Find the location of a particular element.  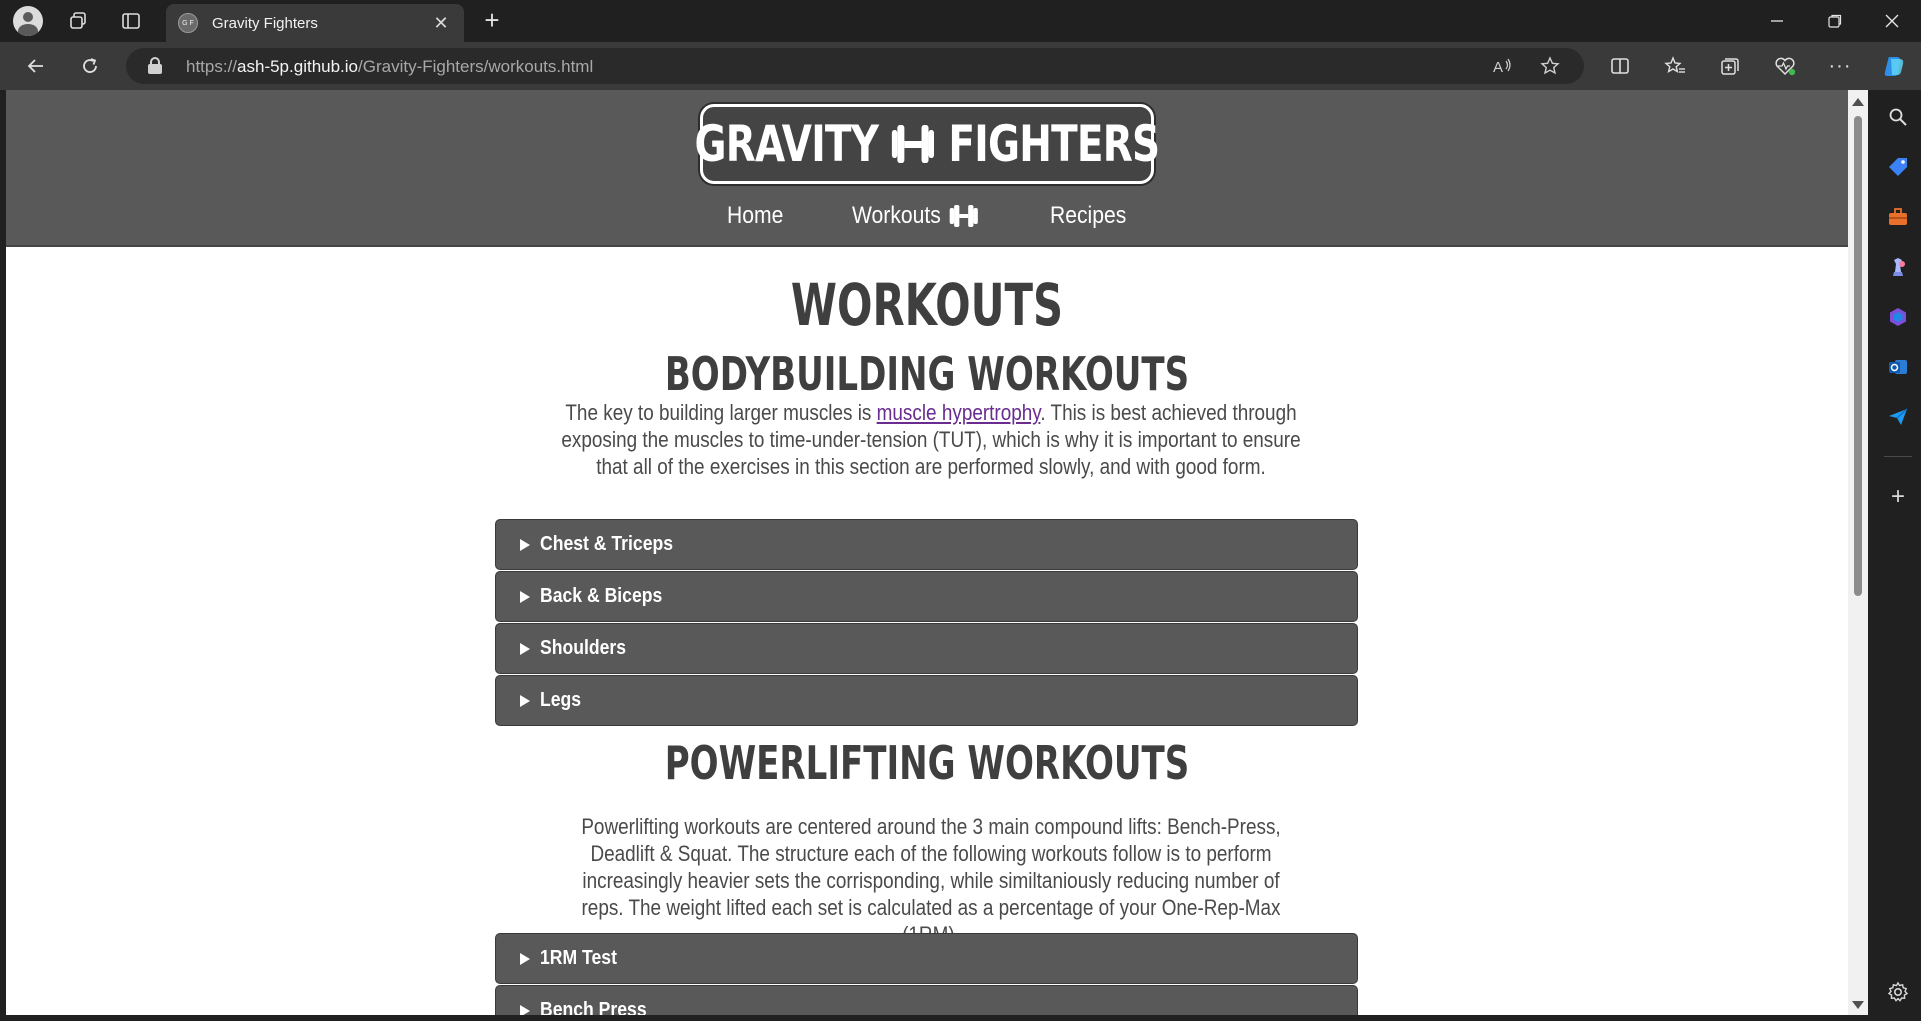

logo-text: GRAVITY FIGHTERS is located at coordinates (927, 144).